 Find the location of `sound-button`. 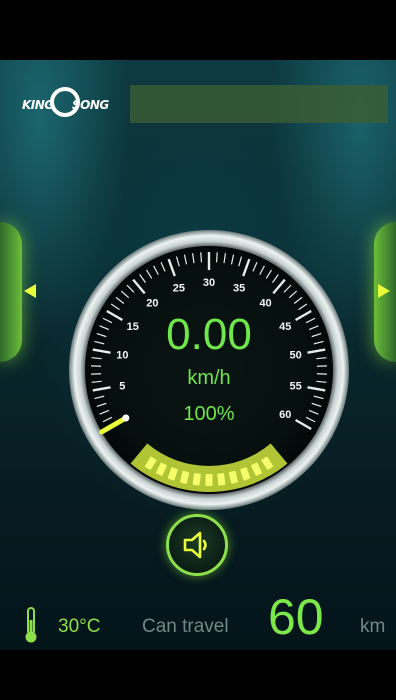

sound-button is located at coordinates (197, 545).